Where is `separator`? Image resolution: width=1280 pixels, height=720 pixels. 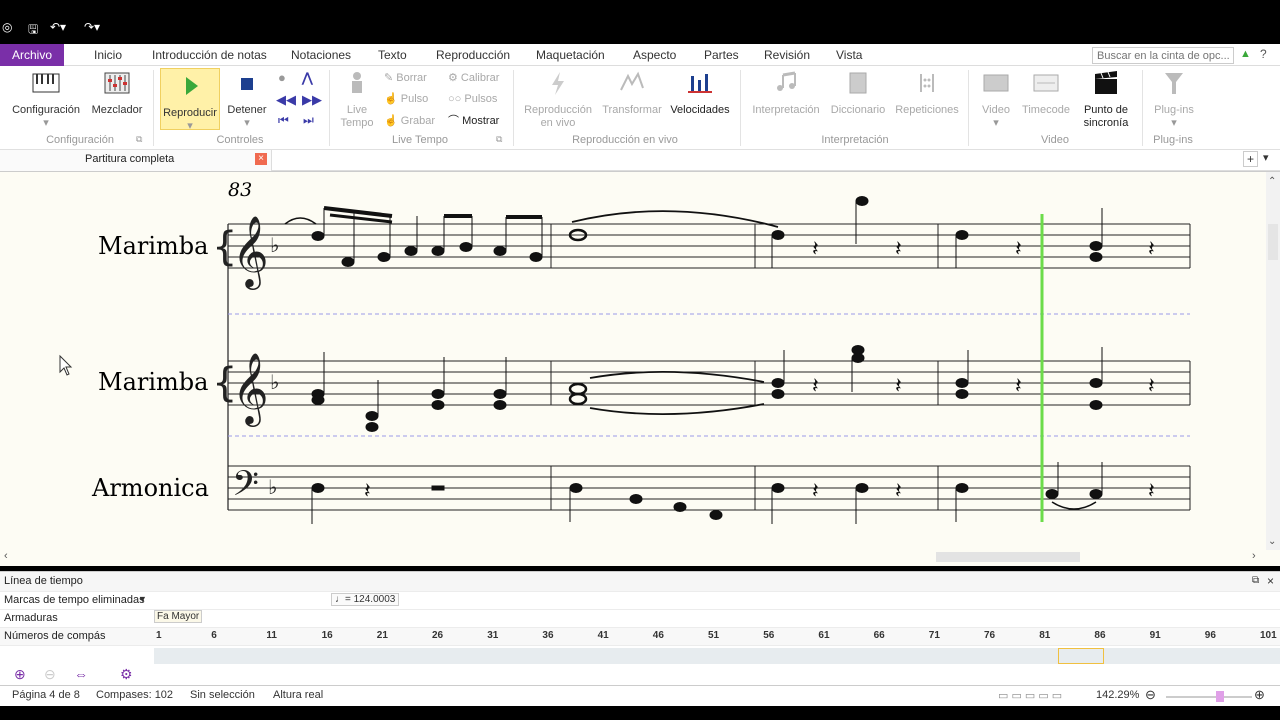 separator is located at coordinates (329, 108).